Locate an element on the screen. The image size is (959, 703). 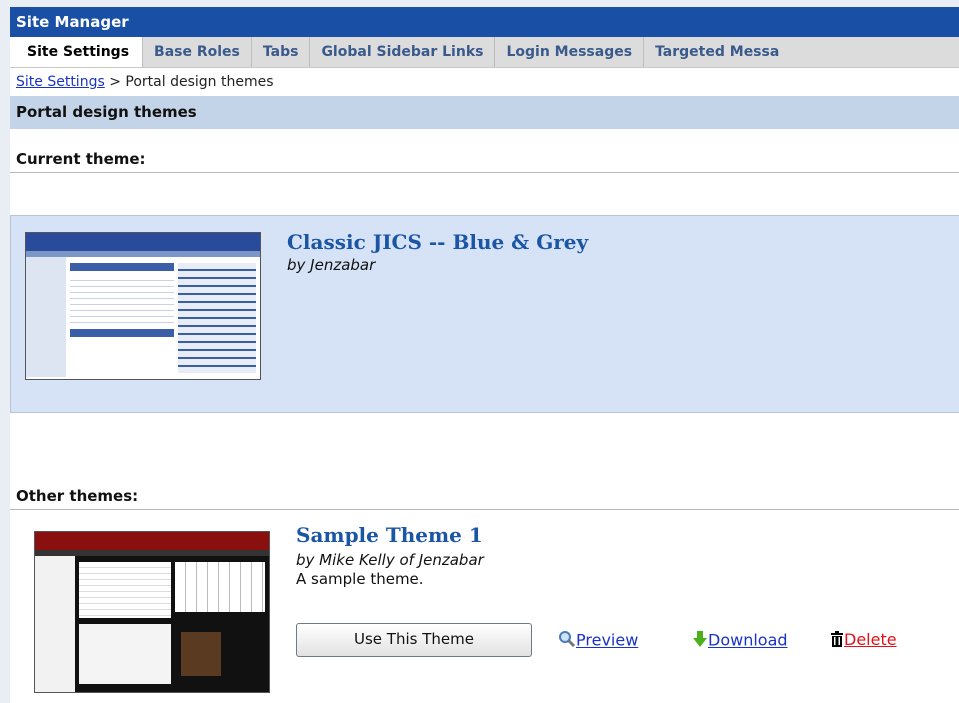
breadcrumb-current: Portal design themes is located at coordinates (199, 82).